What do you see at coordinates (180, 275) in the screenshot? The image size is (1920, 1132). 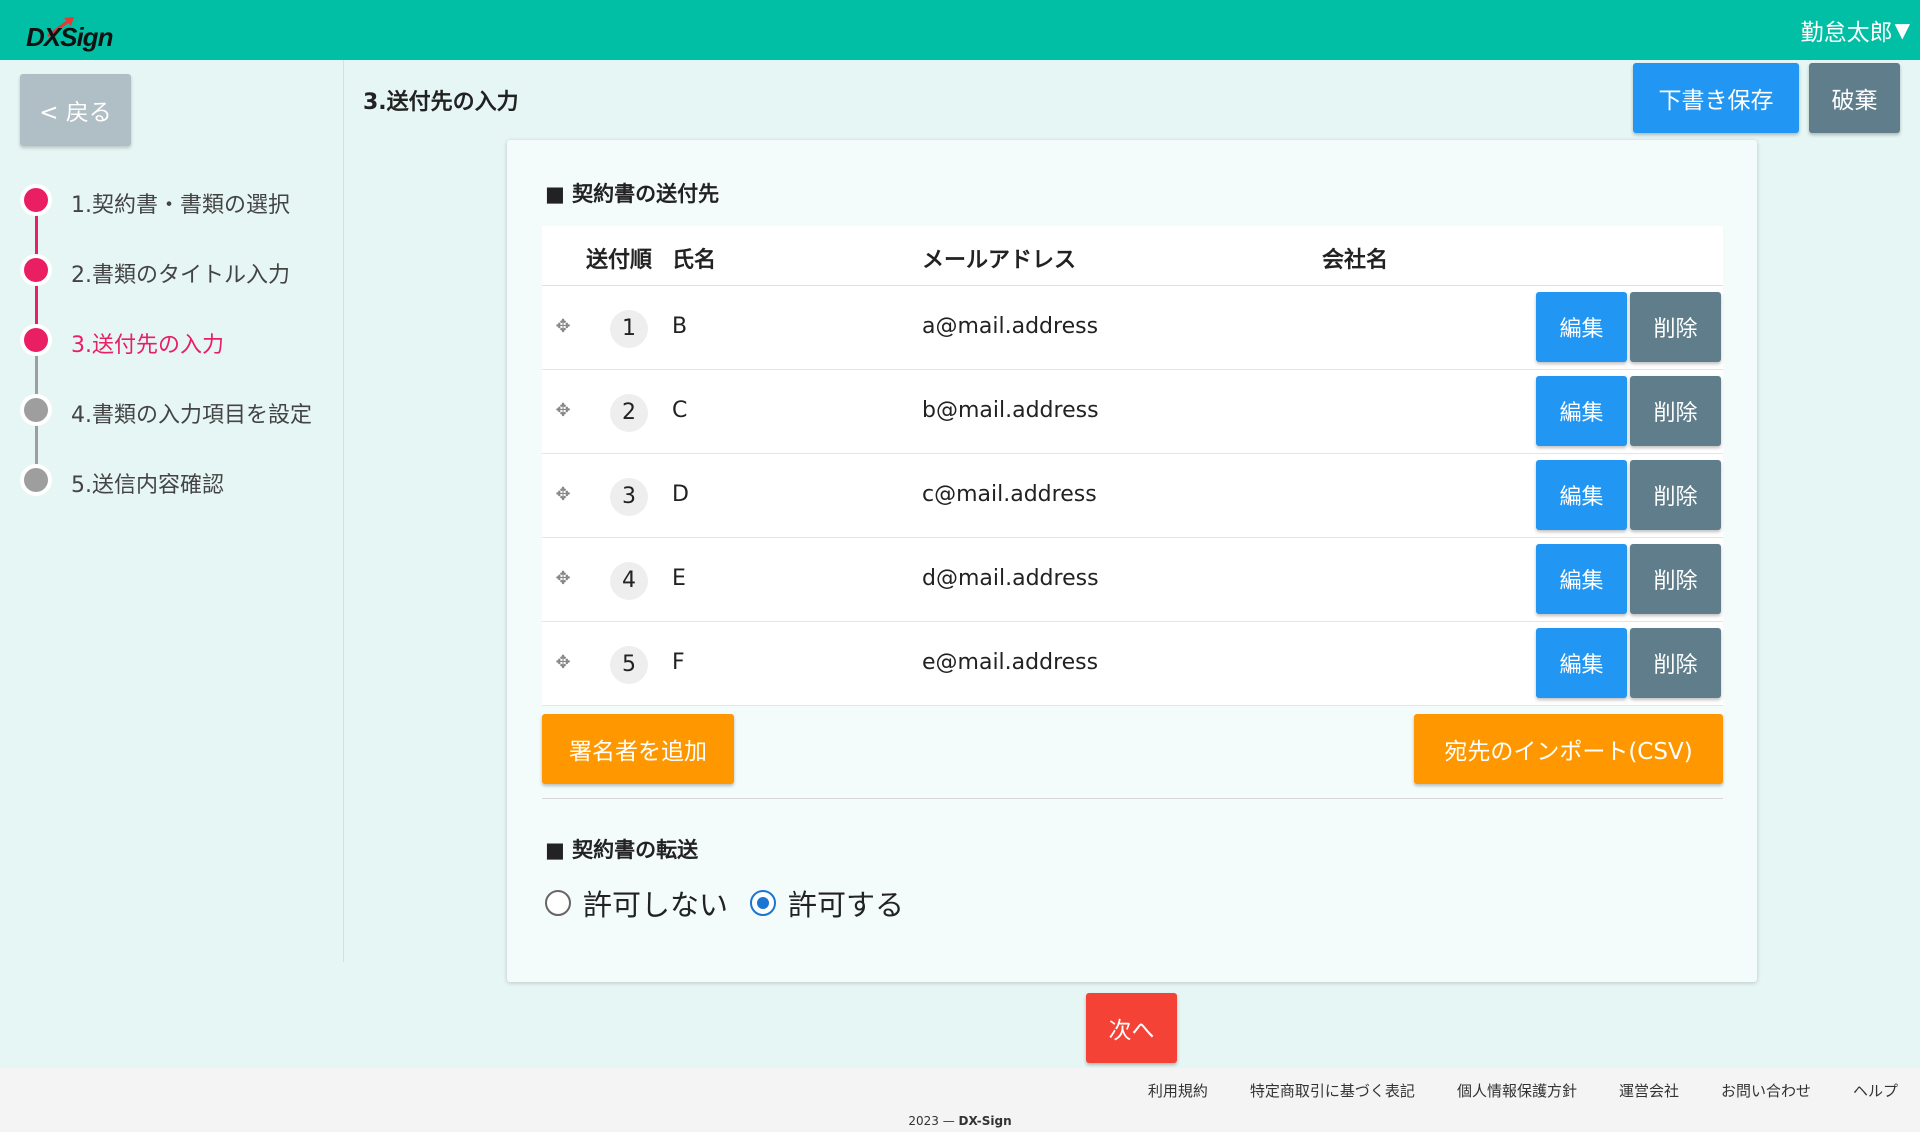 I see `step-label: 2.書類のタイトル入力` at bounding box center [180, 275].